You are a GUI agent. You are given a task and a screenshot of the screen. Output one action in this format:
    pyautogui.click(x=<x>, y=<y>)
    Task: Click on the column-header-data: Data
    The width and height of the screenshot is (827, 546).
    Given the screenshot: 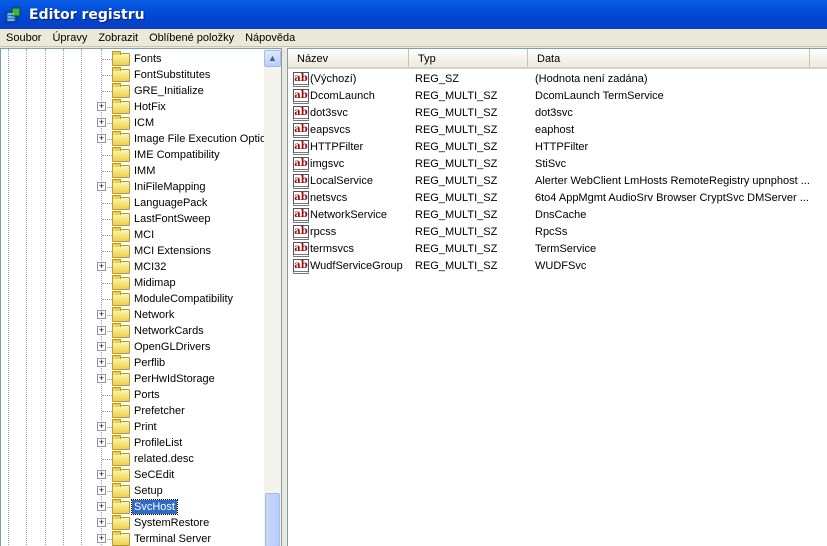 What is the action you would take?
    pyautogui.click(x=669, y=58)
    